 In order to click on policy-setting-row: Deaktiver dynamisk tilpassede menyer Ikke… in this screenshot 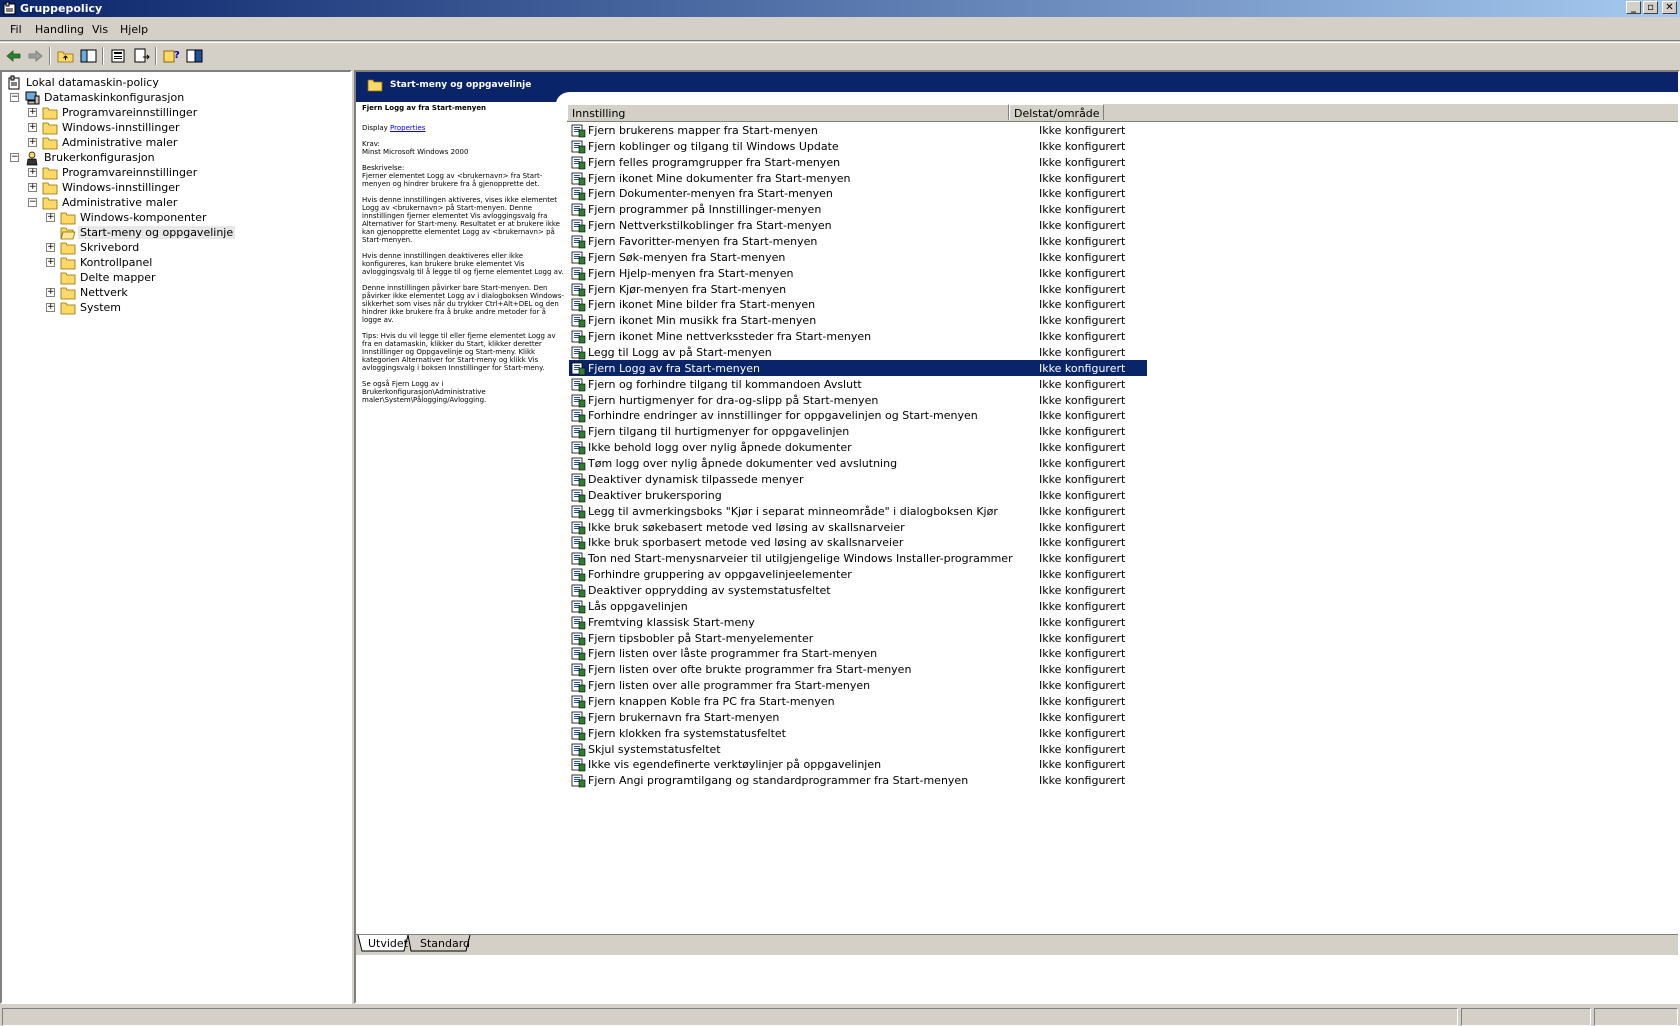, I will do `click(857, 479)`.